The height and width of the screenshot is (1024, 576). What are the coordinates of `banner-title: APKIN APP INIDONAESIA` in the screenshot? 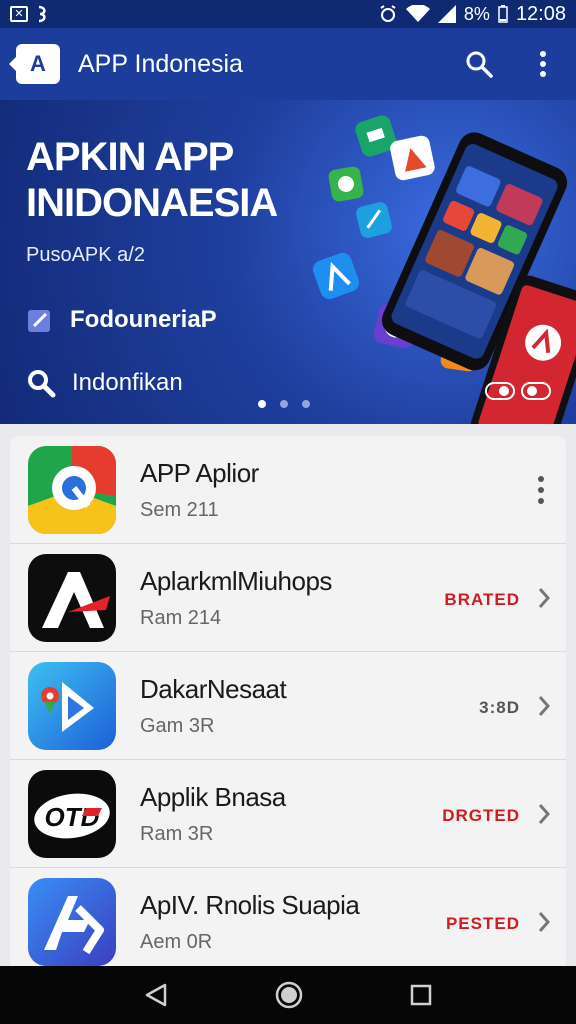 It's located at (152, 180).